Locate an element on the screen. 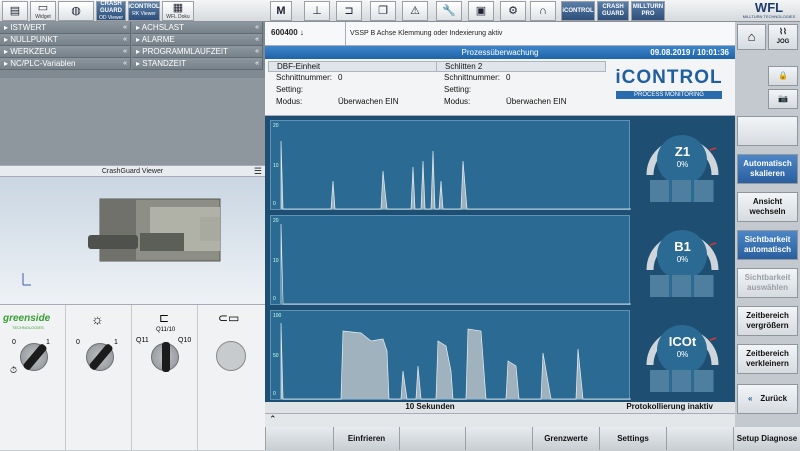 Image resolution: width=800 pixels, height=451 pixels. icontrol-toolbar-button: iCONTROL is located at coordinates (578, 11).